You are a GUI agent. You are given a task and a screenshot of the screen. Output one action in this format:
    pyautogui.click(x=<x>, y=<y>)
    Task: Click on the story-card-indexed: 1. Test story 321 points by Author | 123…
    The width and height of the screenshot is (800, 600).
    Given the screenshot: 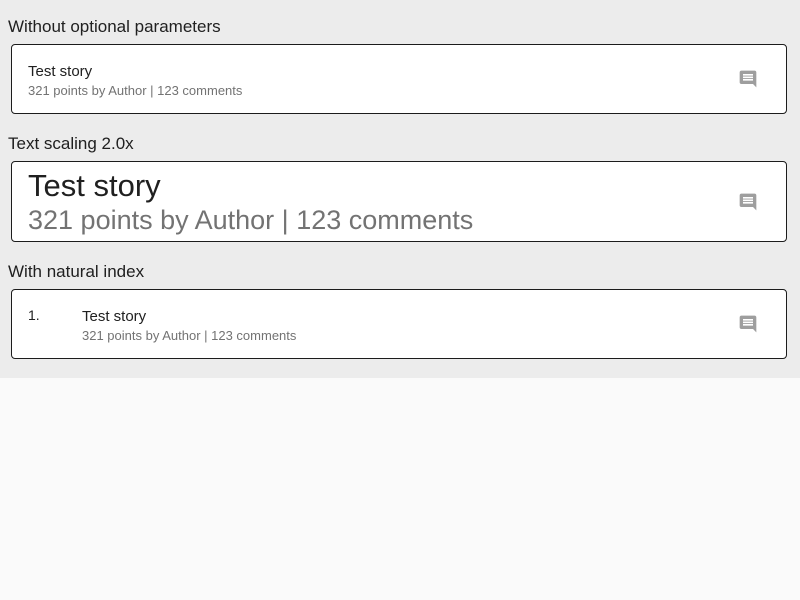 What is the action you would take?
    pyautogui.click(x=399, y=324)
    